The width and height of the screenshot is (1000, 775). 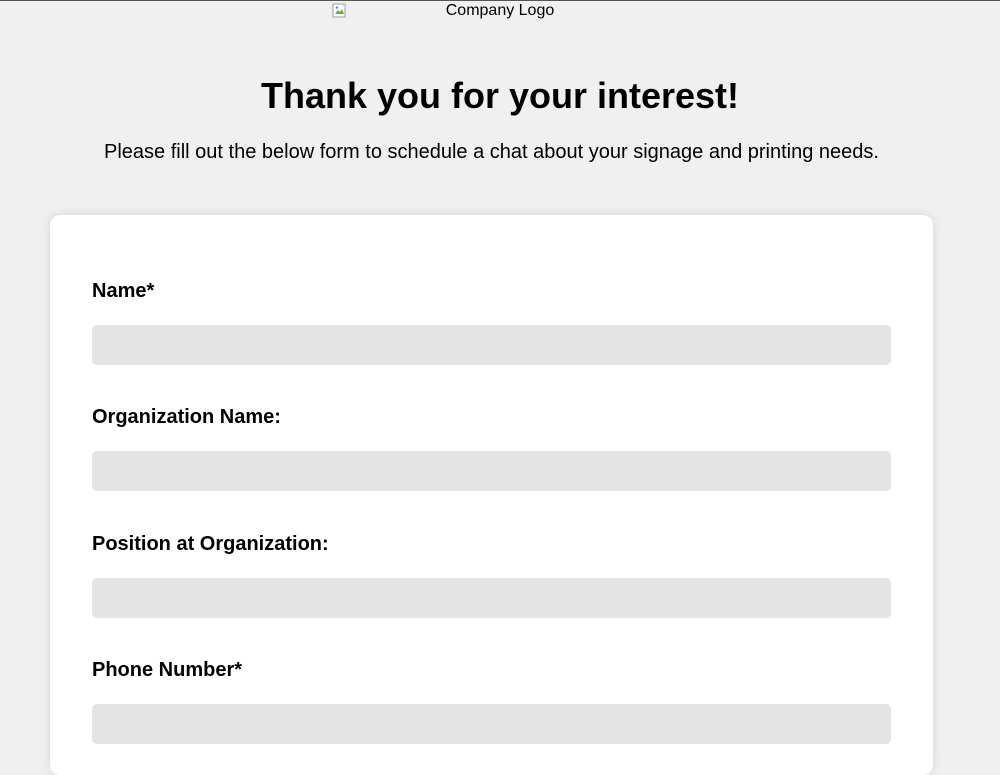 What do you see at coordinates (186, 417) in the screenshot?
I see `organization-name-label: Organization Name:` at bounding box center [186, 417].